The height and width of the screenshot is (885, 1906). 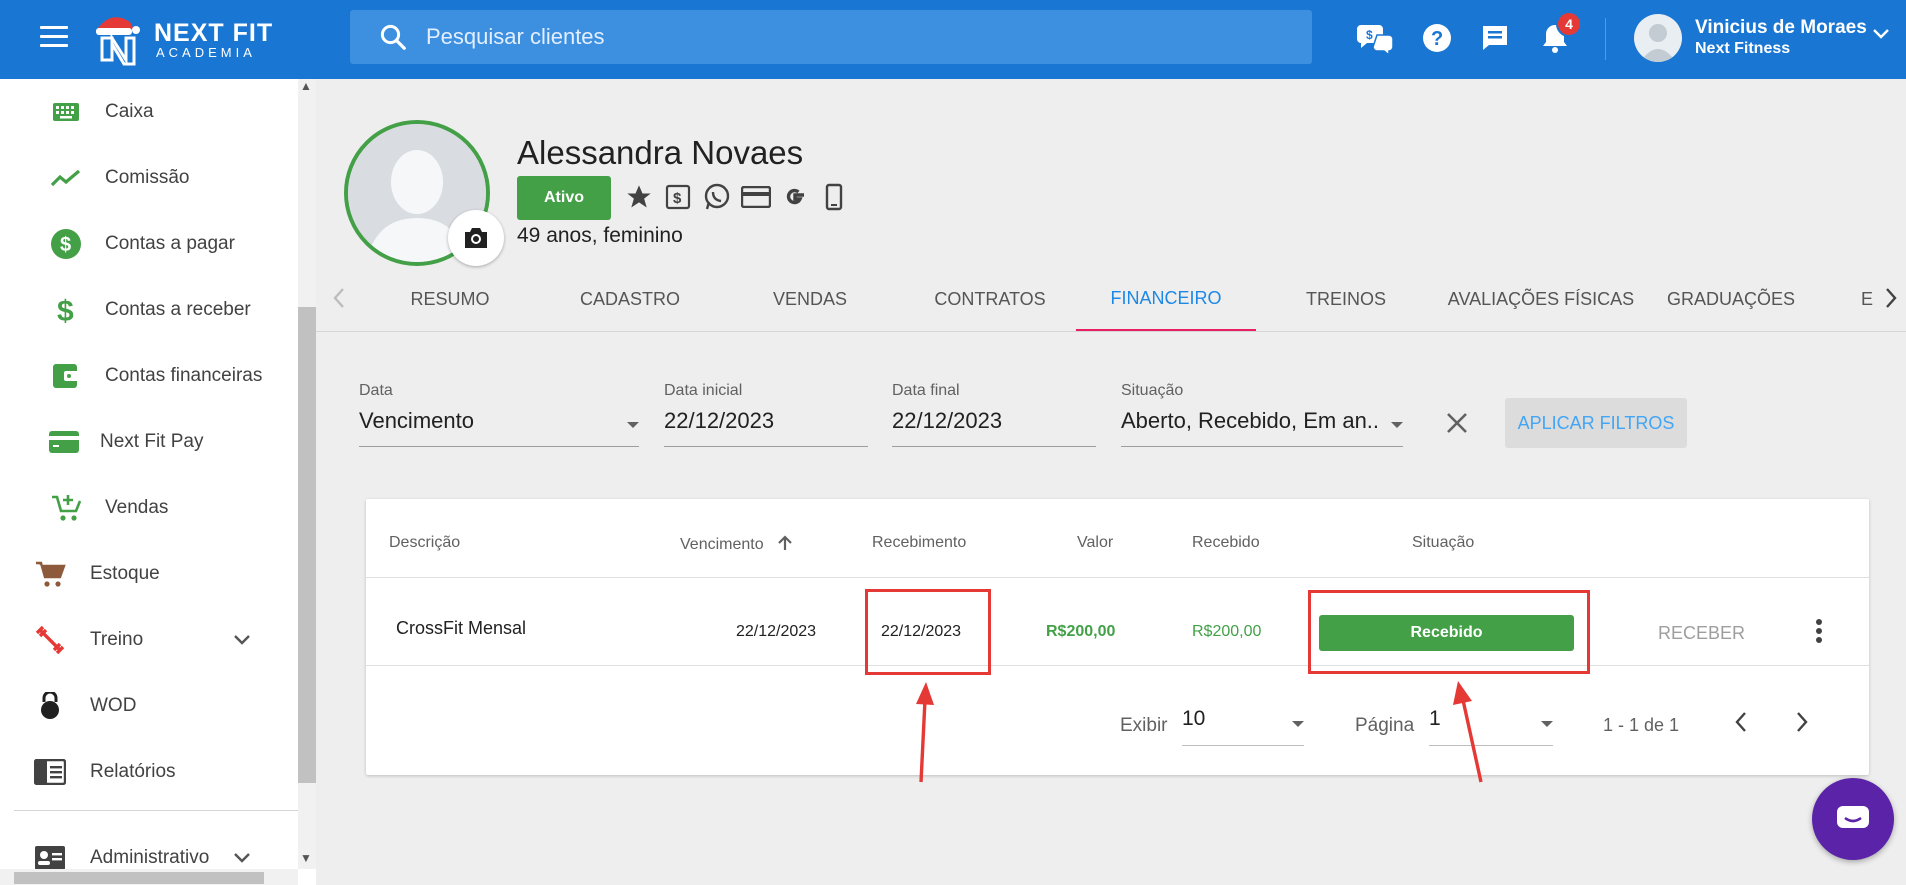 What do you see at coordinates (1541, 299) in the screenshot?
I see `tab-avaliacoes-fisicas: AVALIAÇÕES FÍSICAS` at bounding box center [1541, 299].